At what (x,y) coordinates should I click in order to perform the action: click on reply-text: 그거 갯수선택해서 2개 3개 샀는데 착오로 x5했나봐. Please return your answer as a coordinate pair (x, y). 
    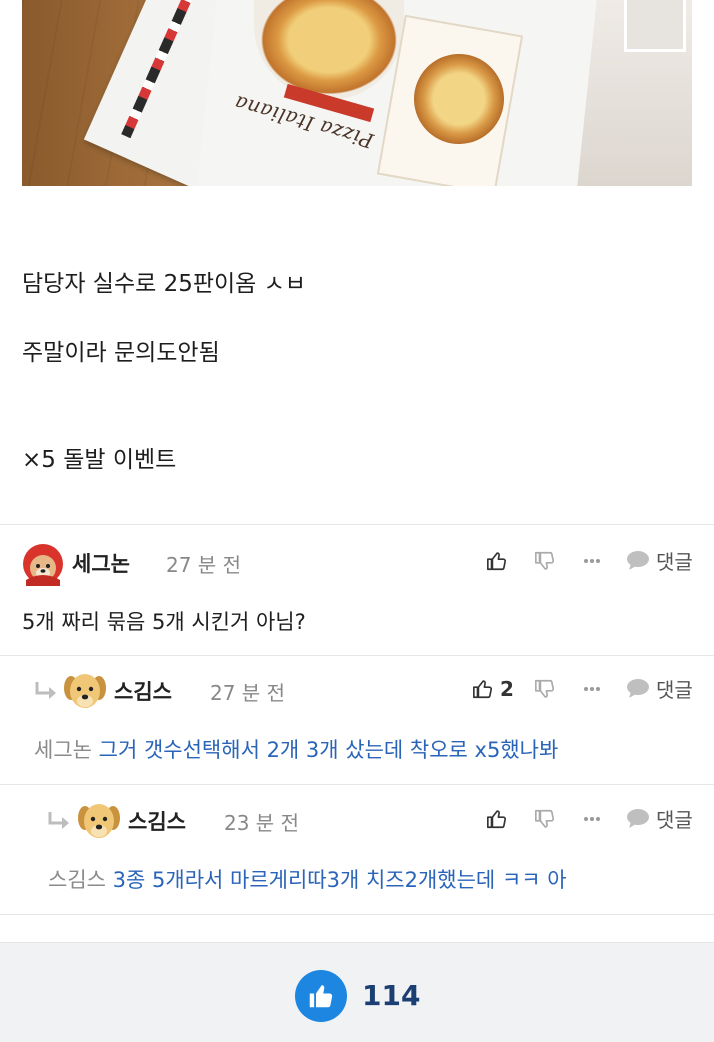
    Looking at the image, I should click on (328, 750).